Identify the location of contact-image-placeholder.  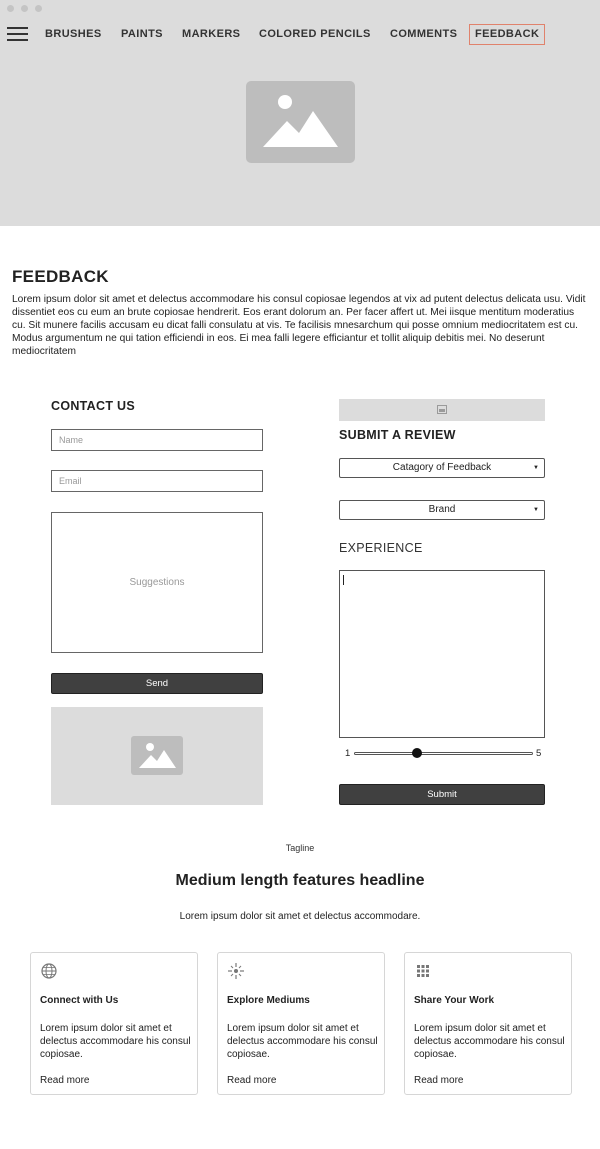
(157, 756).